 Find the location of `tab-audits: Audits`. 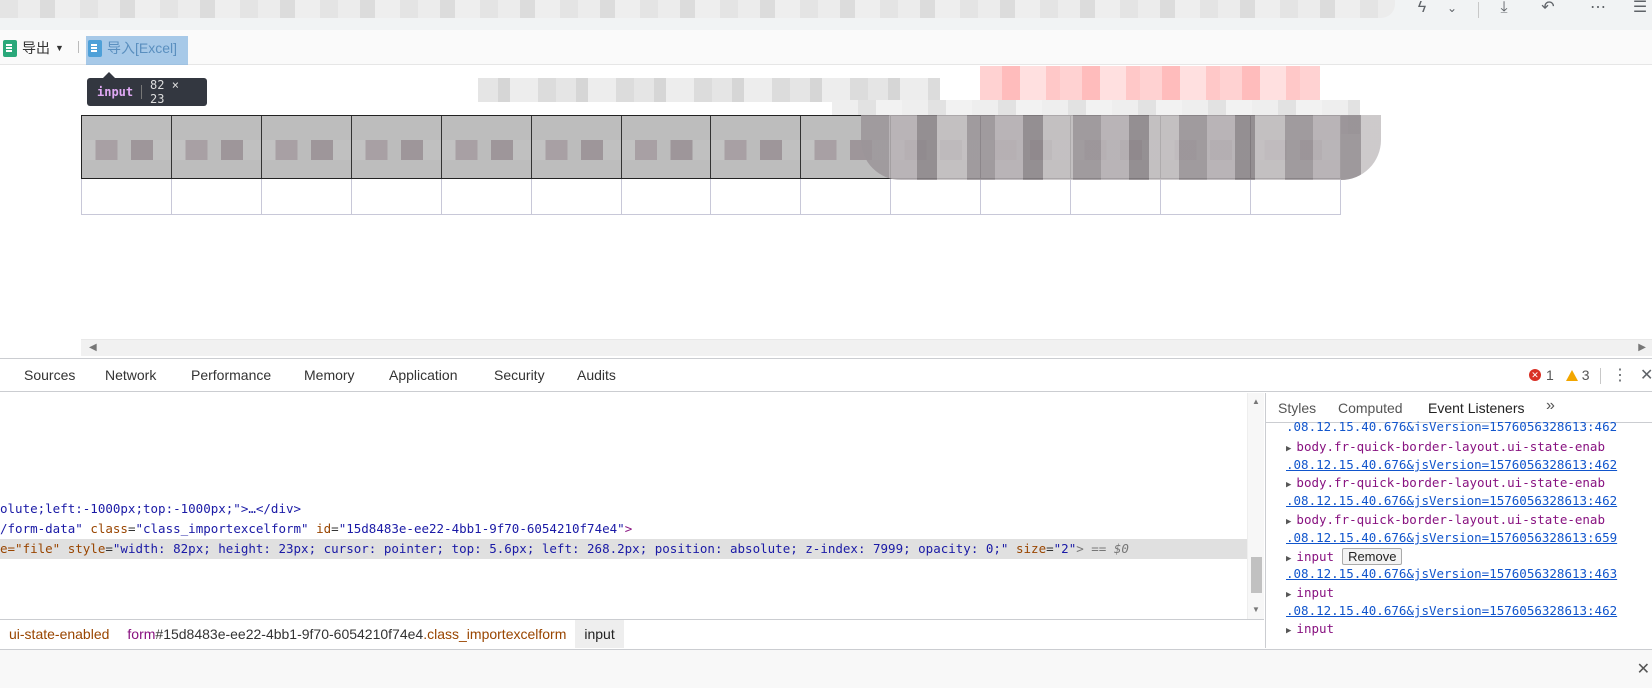

tab-audits: Audits is located at coordinates (596, 375).